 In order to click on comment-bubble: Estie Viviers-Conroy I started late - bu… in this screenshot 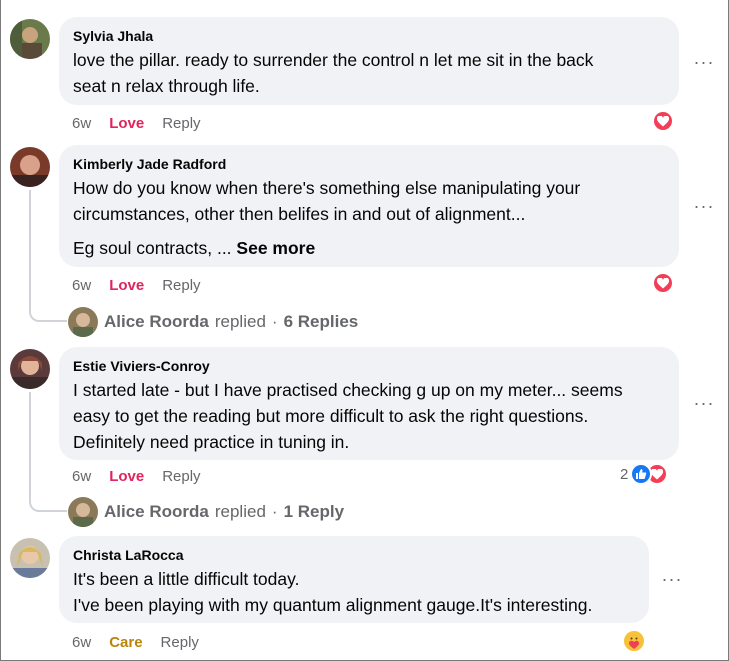, I will do `click(369, 403)`.